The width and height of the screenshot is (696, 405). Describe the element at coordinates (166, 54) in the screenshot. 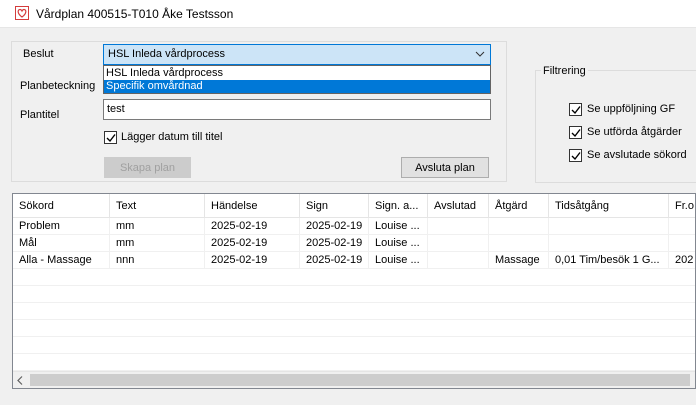

I see `beslut-value: HSL Inleda vårdprocess` at that location.